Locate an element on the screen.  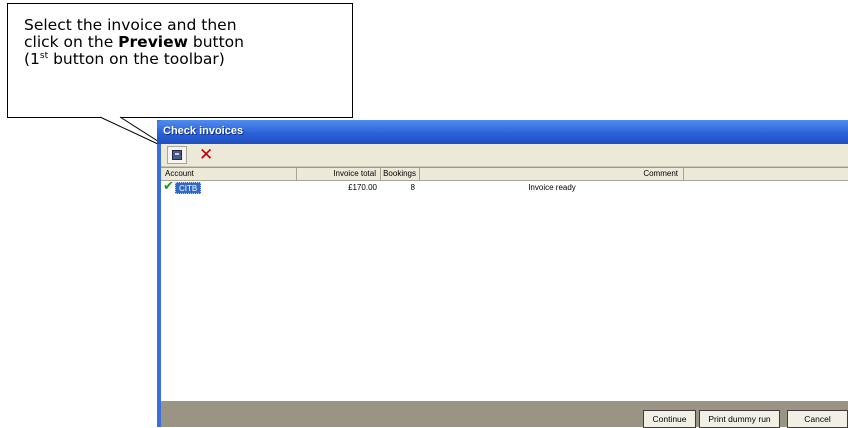
column-header-invoice-total: Invoice total is located at coordinates (339, 174).